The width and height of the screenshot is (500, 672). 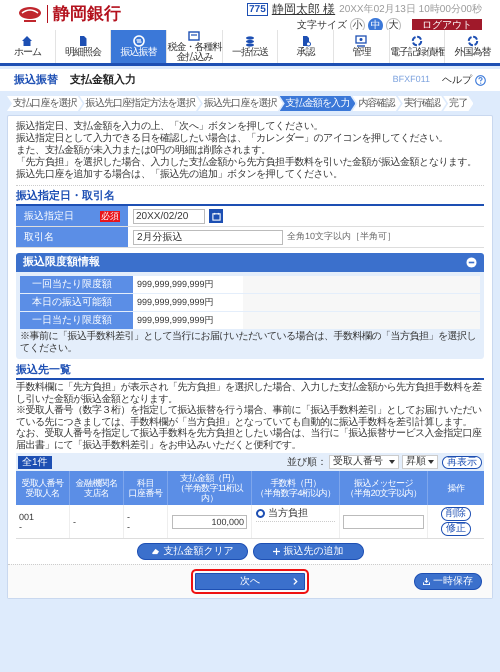 I want to click on add-payee-button: 振込先の追加, so click(x=308, y=551).